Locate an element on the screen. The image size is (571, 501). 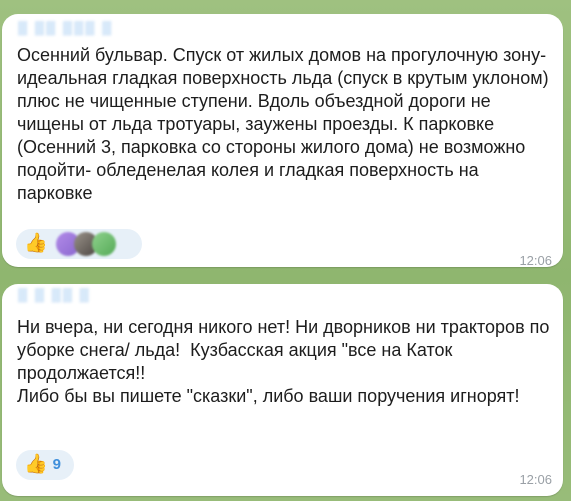
sender-name: ▒ ▒▒ ▒▒▒ ▒ is located at coordinates (65, 28).